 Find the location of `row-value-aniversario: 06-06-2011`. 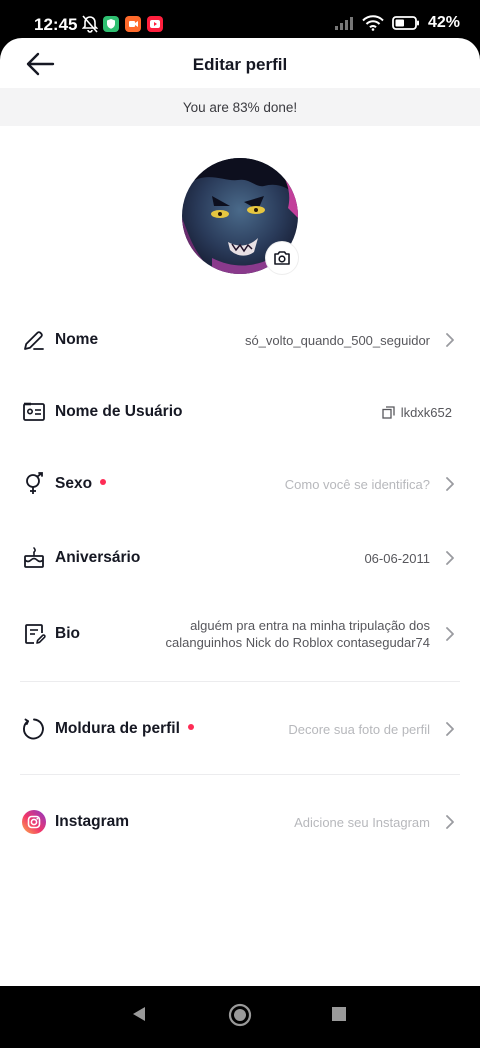

row-value-aniversario: 06-06-2011 is located at coordinates (397, 558).